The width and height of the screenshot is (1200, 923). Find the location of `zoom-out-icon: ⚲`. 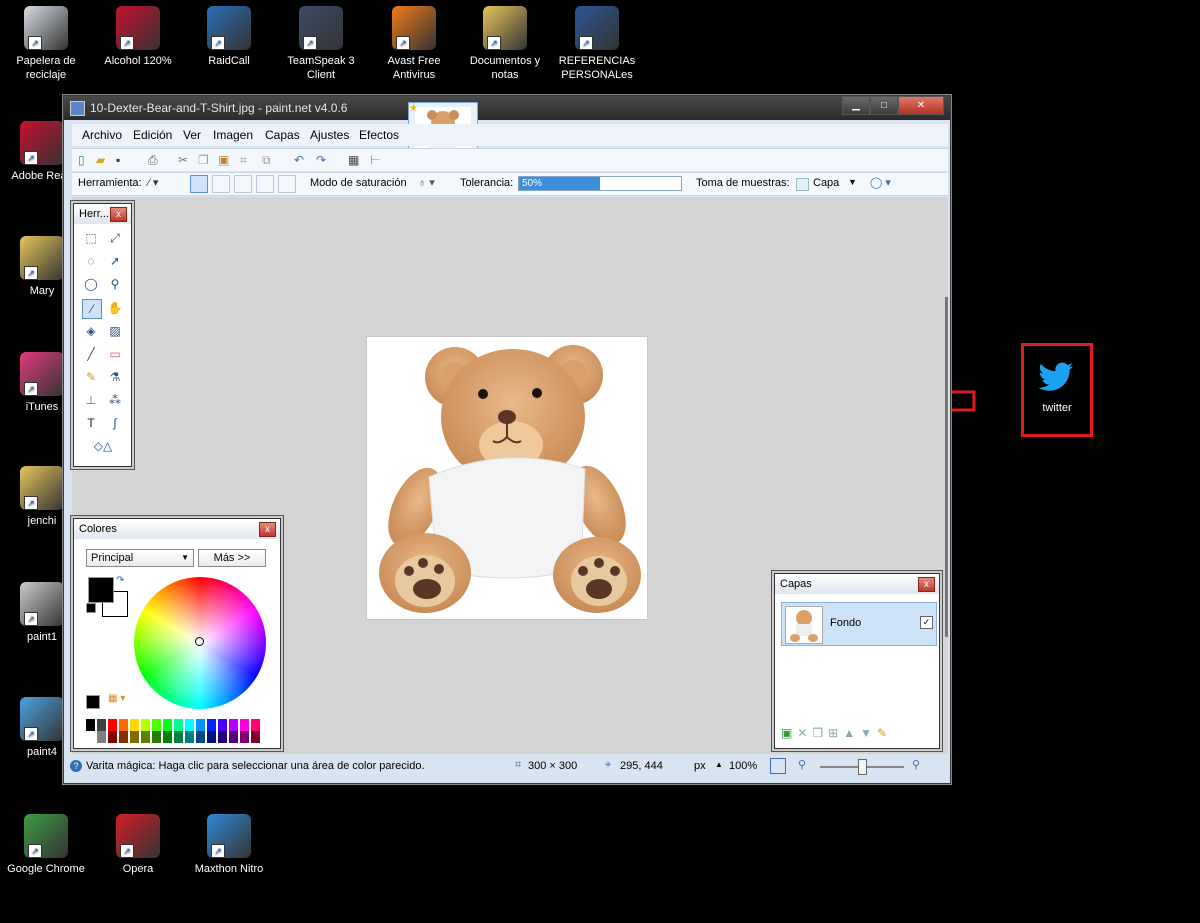

zoom-out-icon: ⚲ is located at coordinates (802, 764).